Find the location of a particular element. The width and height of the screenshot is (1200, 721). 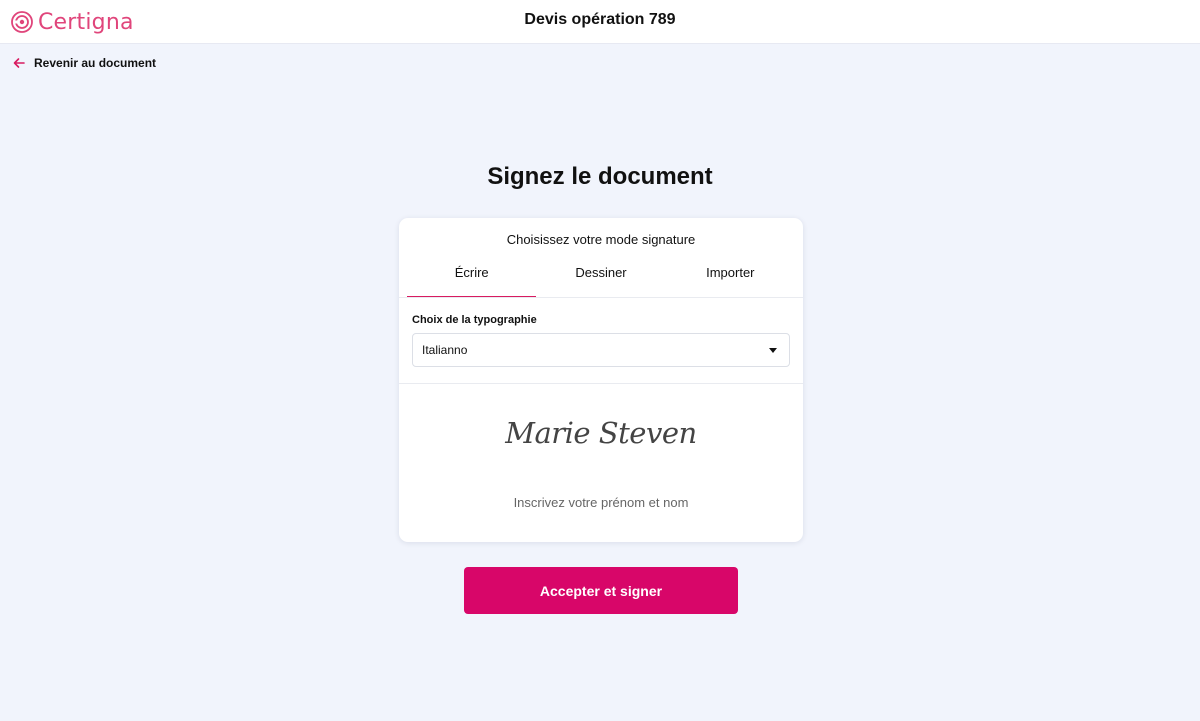

back-to-document-link: Revenir au document is located at coordinates (84, 63).